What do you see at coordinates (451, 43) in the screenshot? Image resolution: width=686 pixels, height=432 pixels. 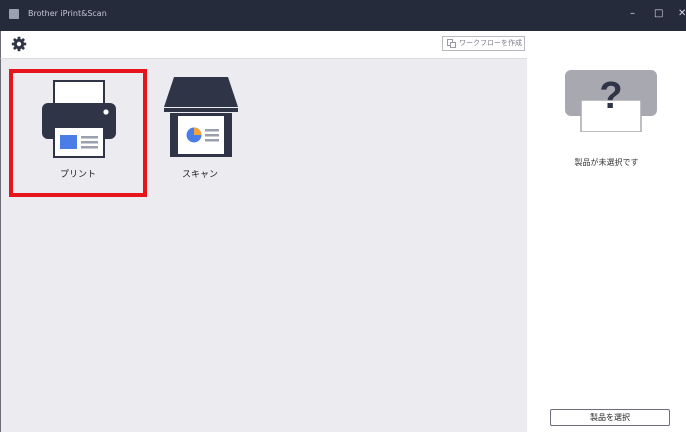 I see `workflow-icon` at bounding box center [451, 43].